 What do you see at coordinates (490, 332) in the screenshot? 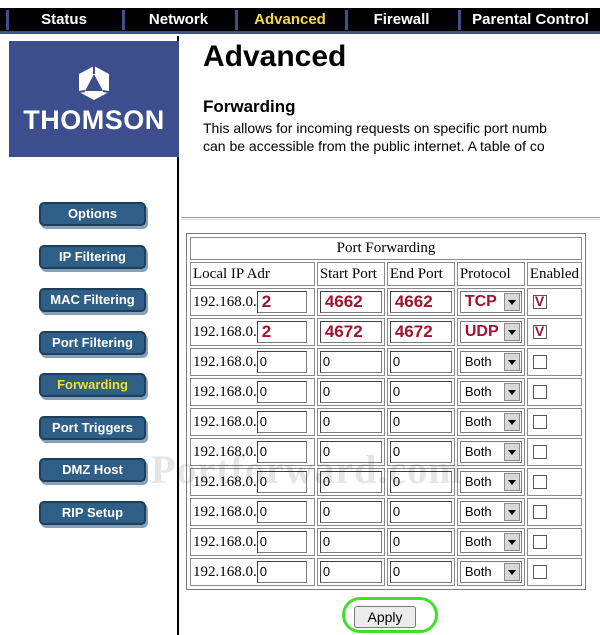
I see `protocol-select: UDP` at bounding box center [490, 332].